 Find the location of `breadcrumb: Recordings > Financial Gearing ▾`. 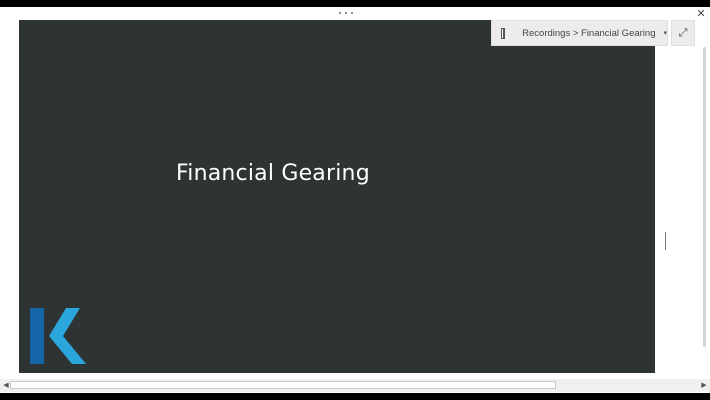

breadcrumb: Recordings > Financial Gearing ▾ is located at coordinates (579, 33).